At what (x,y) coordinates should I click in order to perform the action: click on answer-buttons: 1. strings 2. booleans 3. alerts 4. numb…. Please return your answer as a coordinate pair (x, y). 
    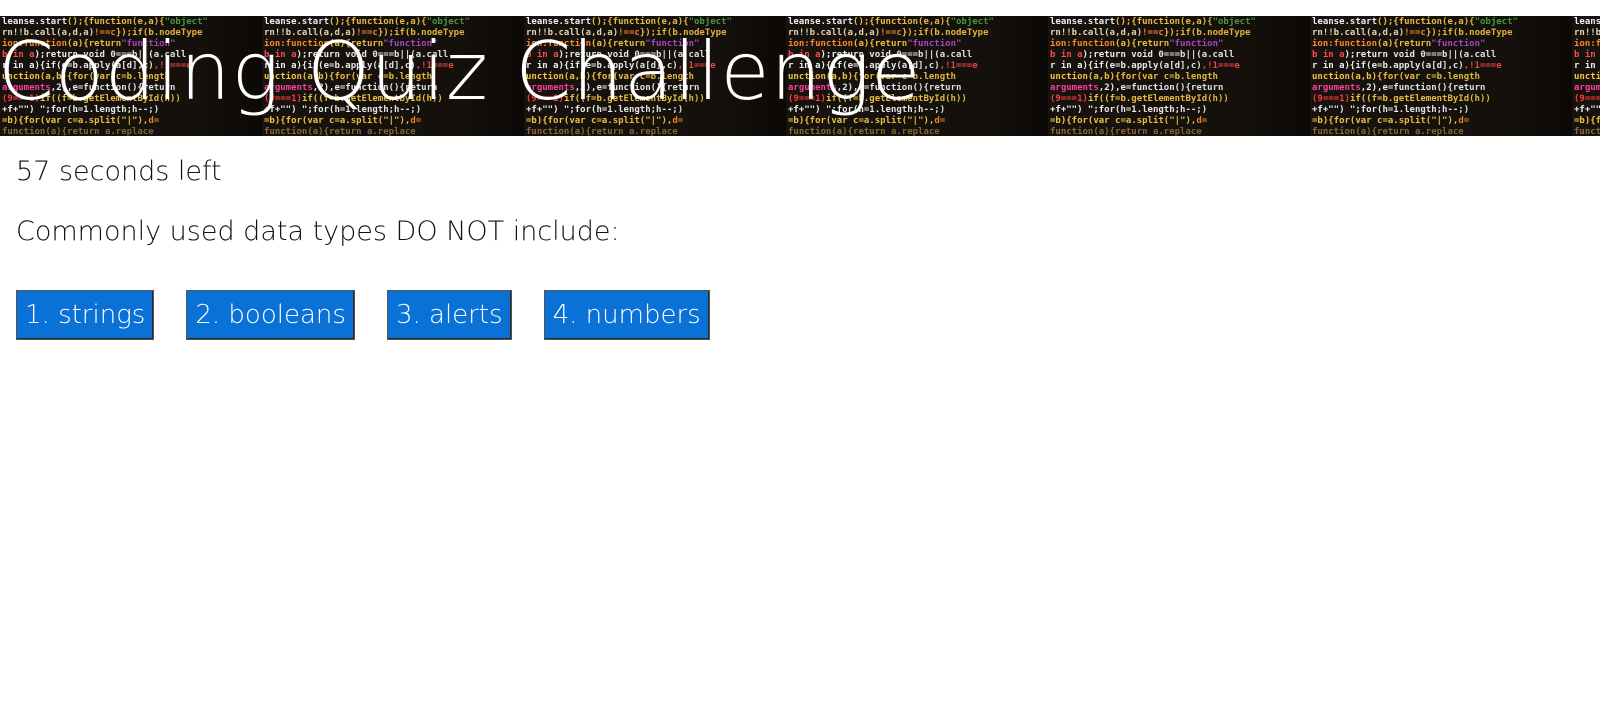
    Looking at the image, I should click on (363, 315).